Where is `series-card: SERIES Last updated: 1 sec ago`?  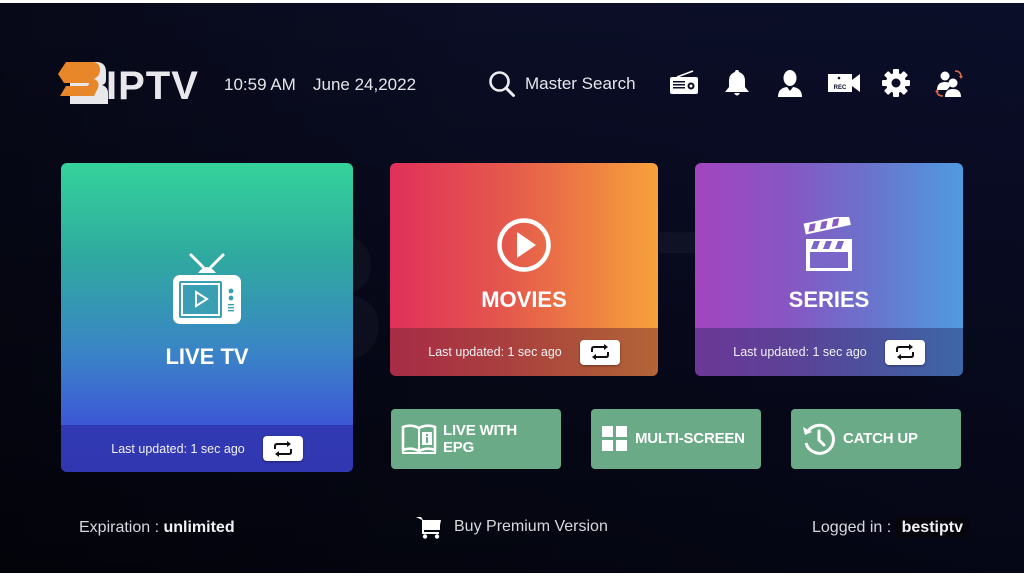
series-card: SERIES Last updated: 1 sec ago is located at coordinates (829, 269).